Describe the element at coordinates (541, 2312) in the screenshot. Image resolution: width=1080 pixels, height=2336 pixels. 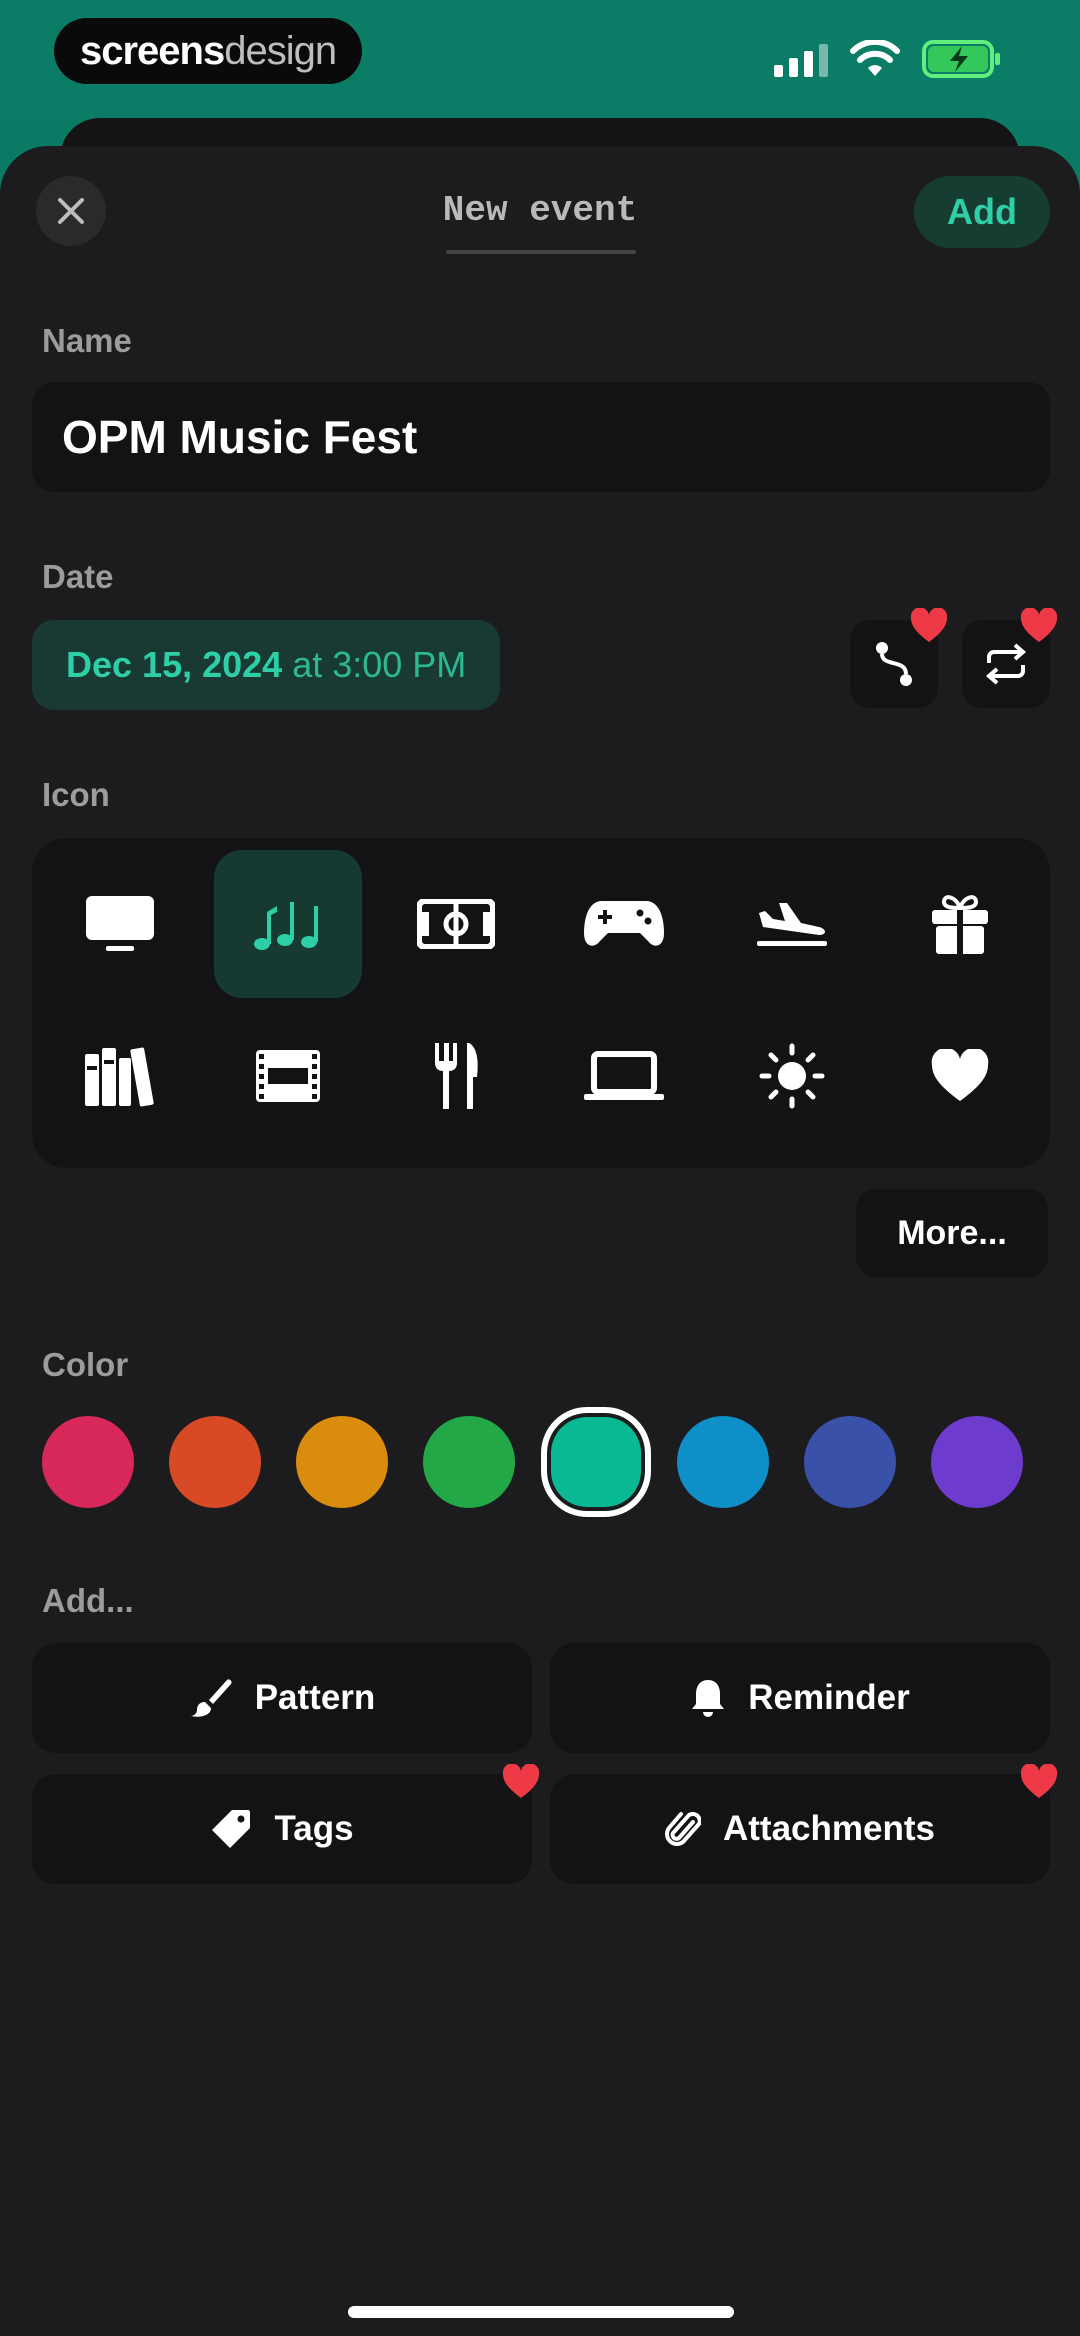
I see `home-indicator` at that location.